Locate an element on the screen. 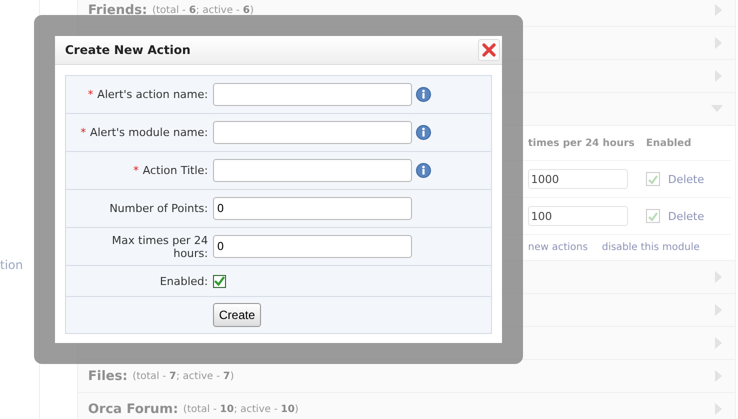 The height and width of the screenshot is (419, 738). add-actions-link: new actions is located at coordinates (558, 247).